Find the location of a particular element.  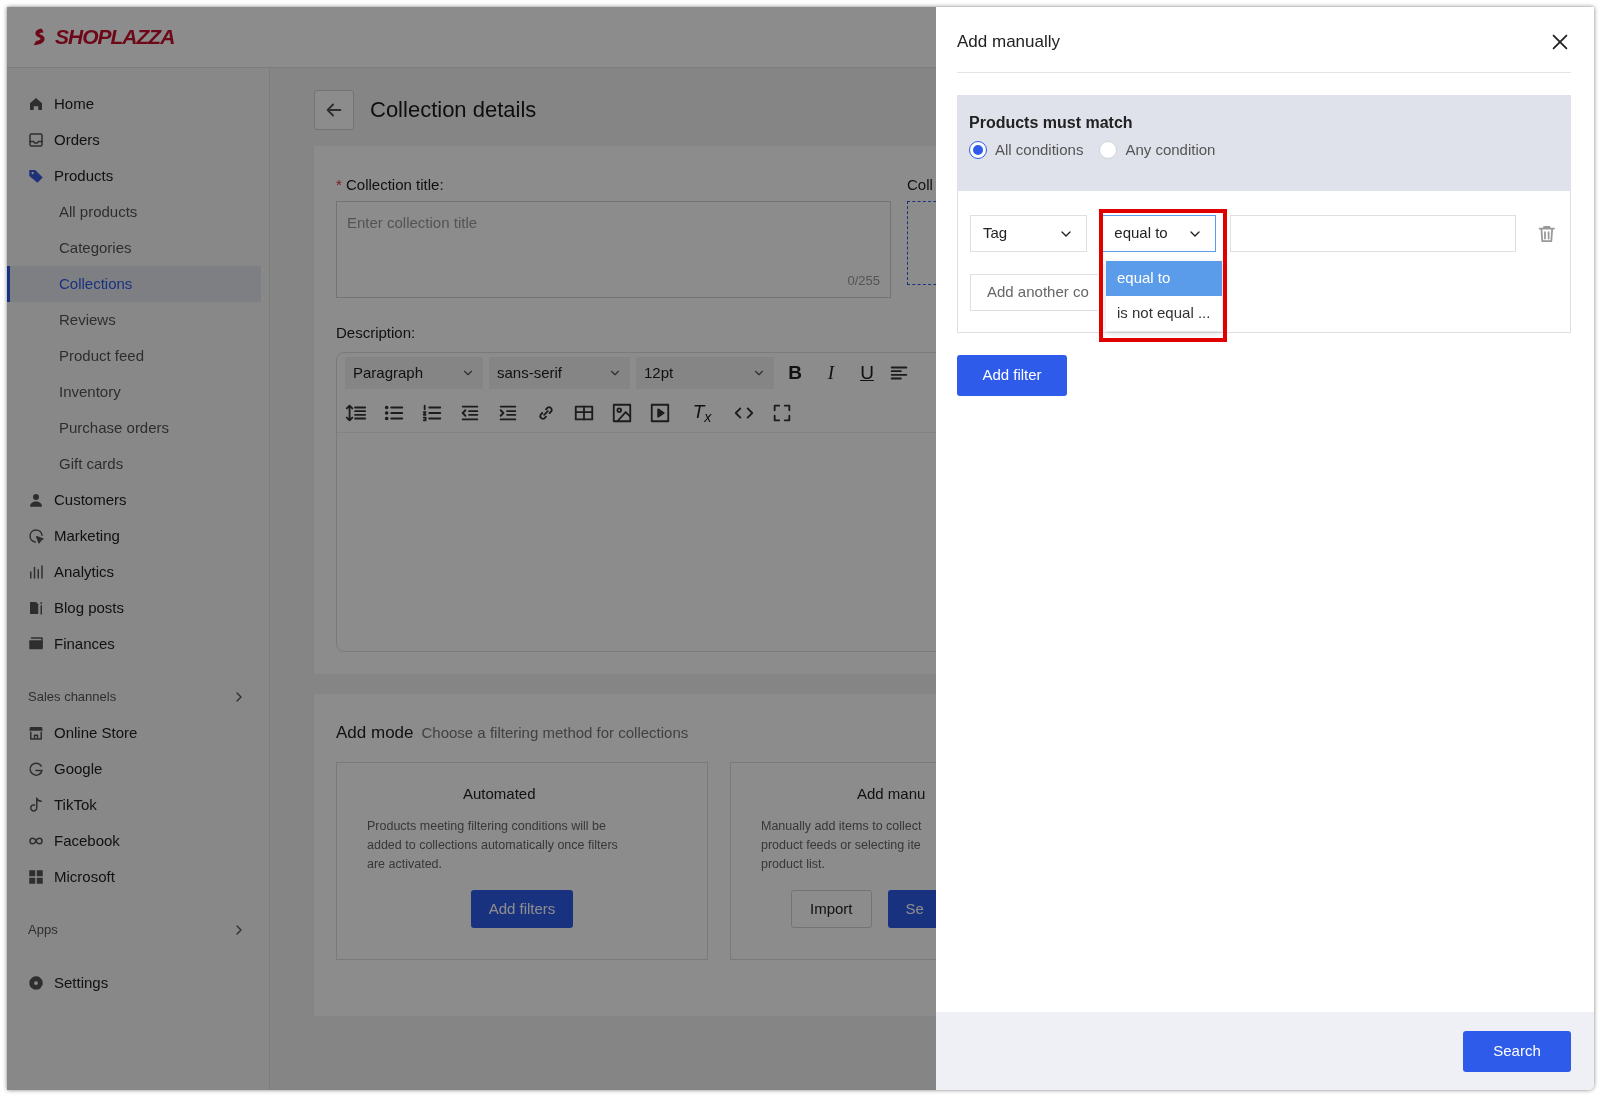

primary-button: Se is located at coordinates (911, 909).